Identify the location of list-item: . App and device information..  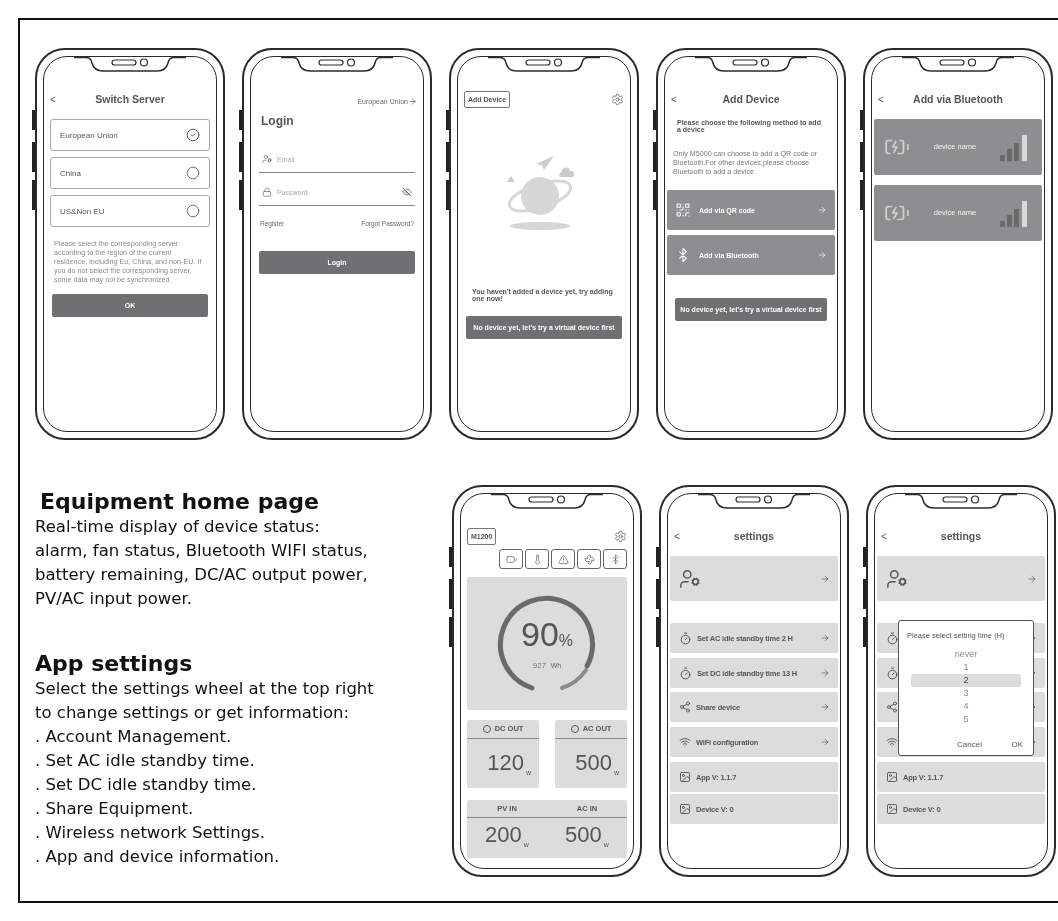
(158, 857).